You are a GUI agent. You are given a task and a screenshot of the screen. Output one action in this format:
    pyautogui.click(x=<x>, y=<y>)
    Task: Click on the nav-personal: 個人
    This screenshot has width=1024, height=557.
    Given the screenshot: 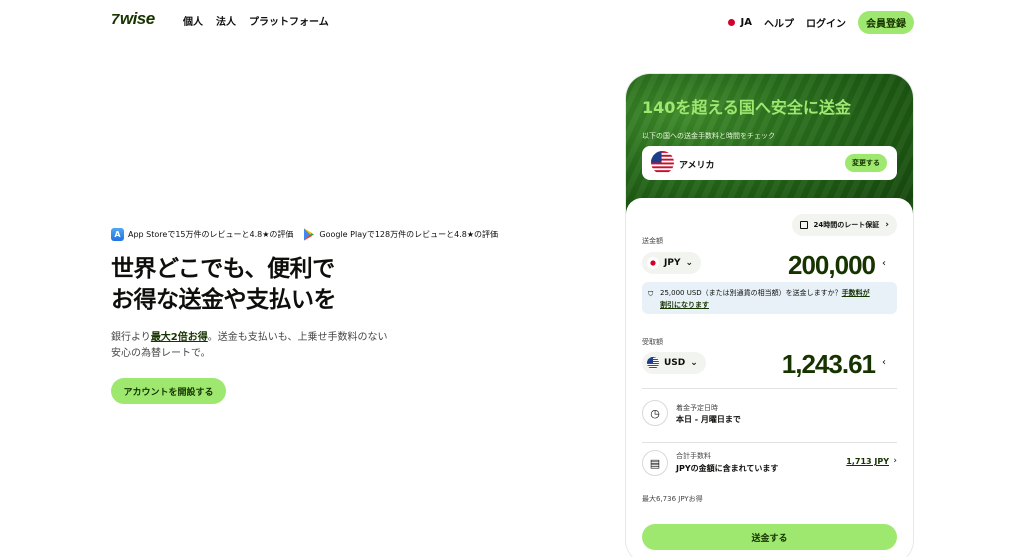 What is the action you would take?
    pyautogui.click(x=193, y=20)
    